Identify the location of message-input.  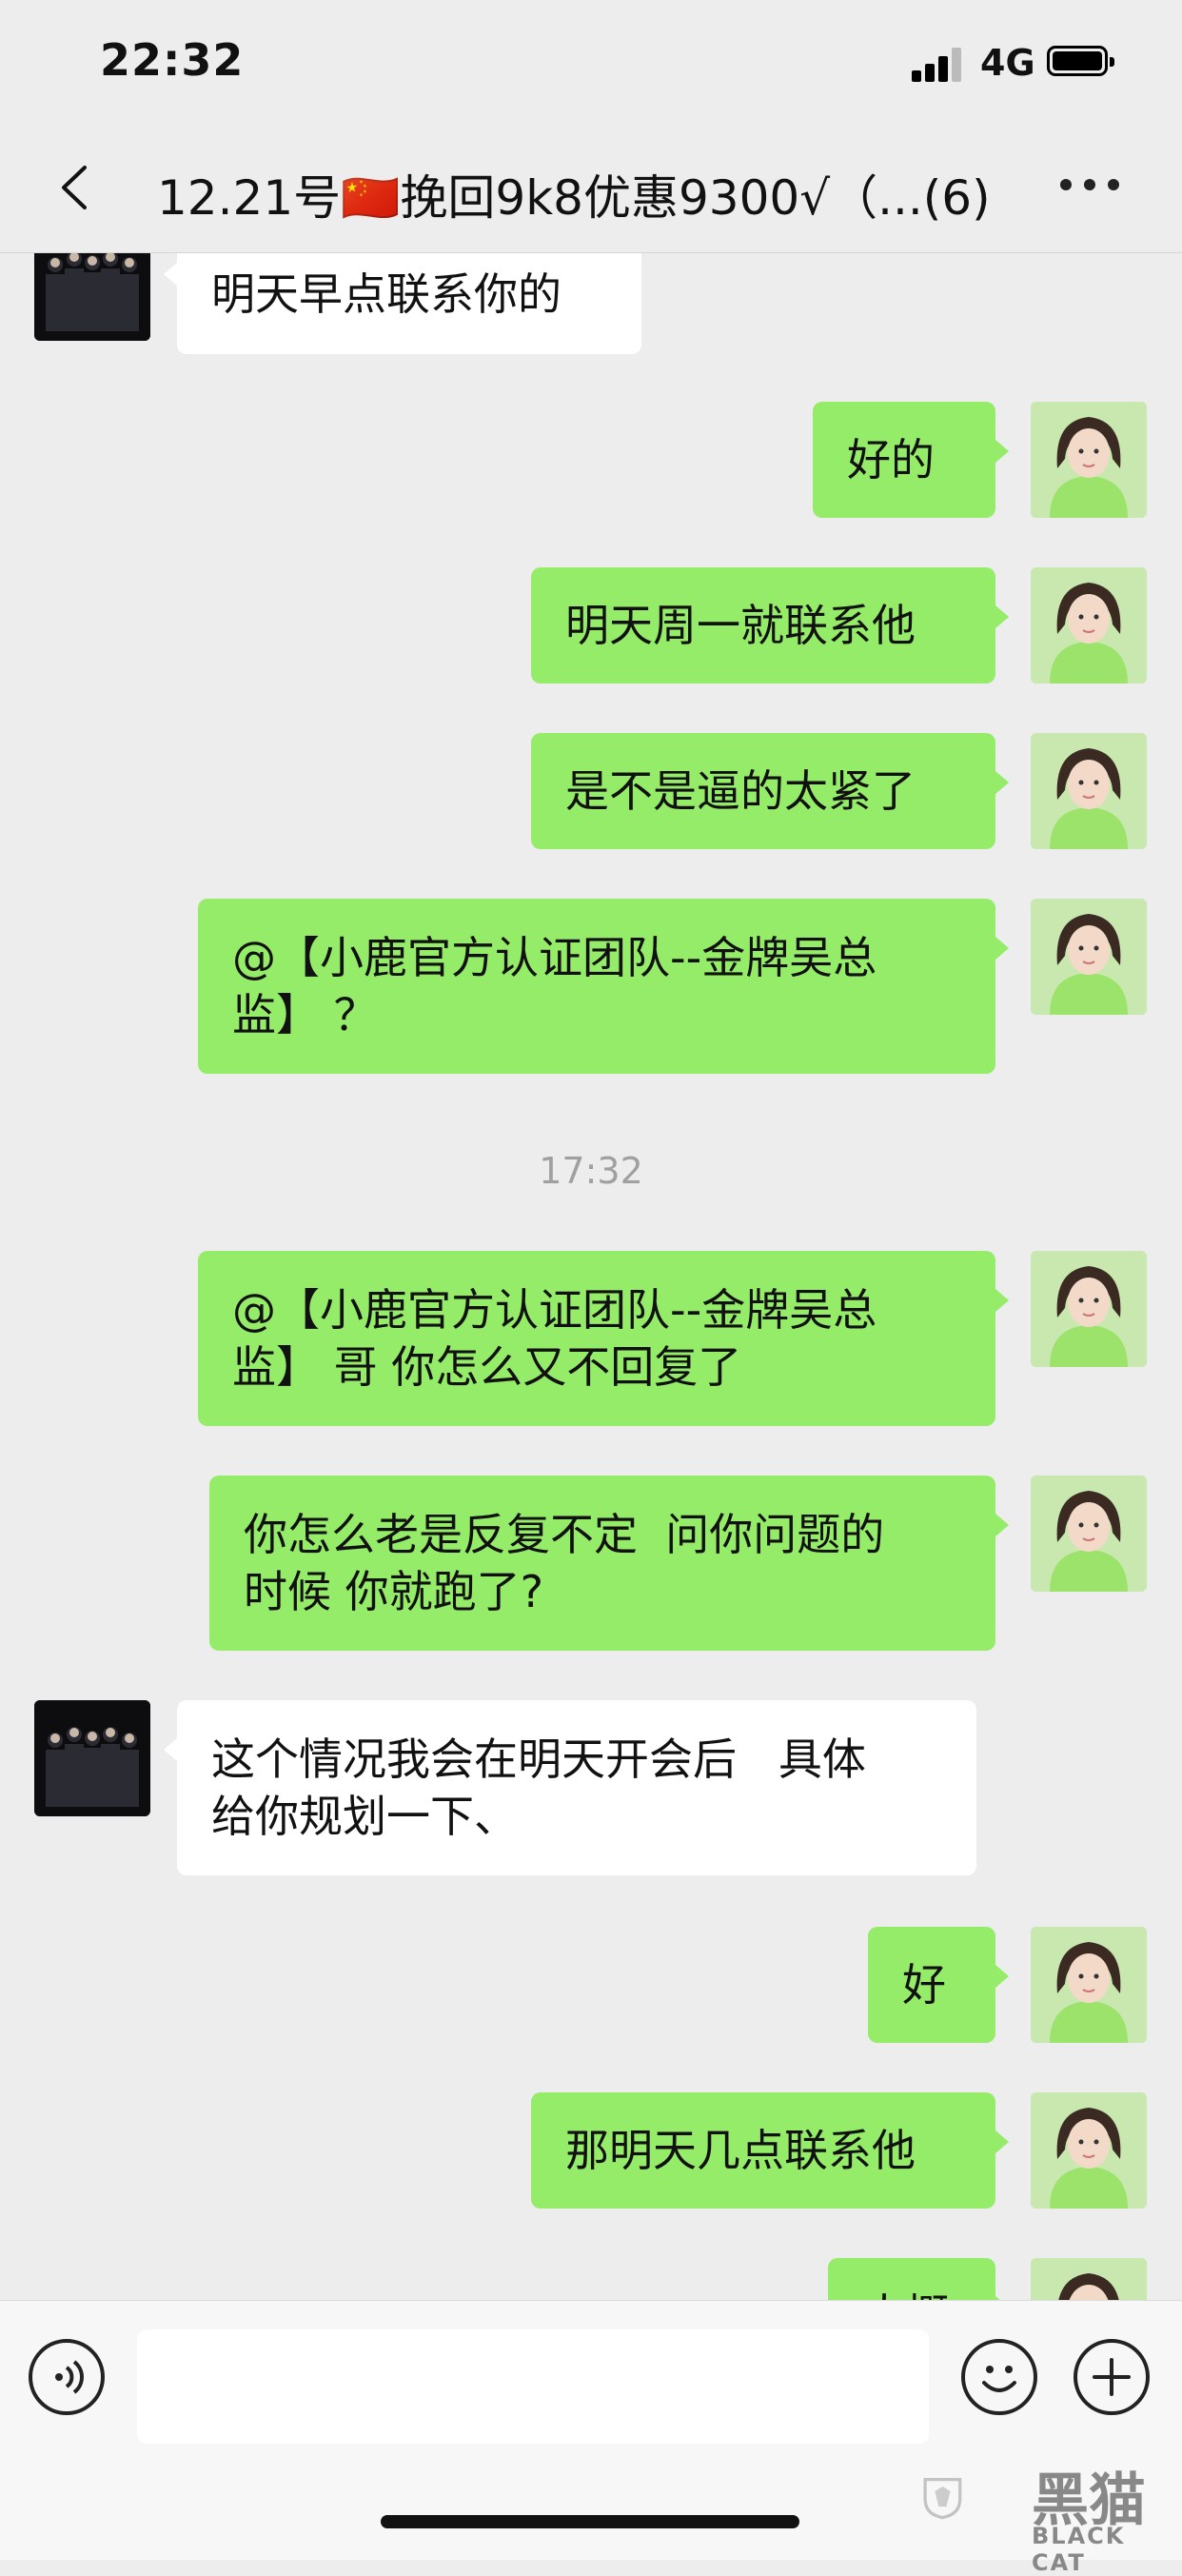
(533, 2386).